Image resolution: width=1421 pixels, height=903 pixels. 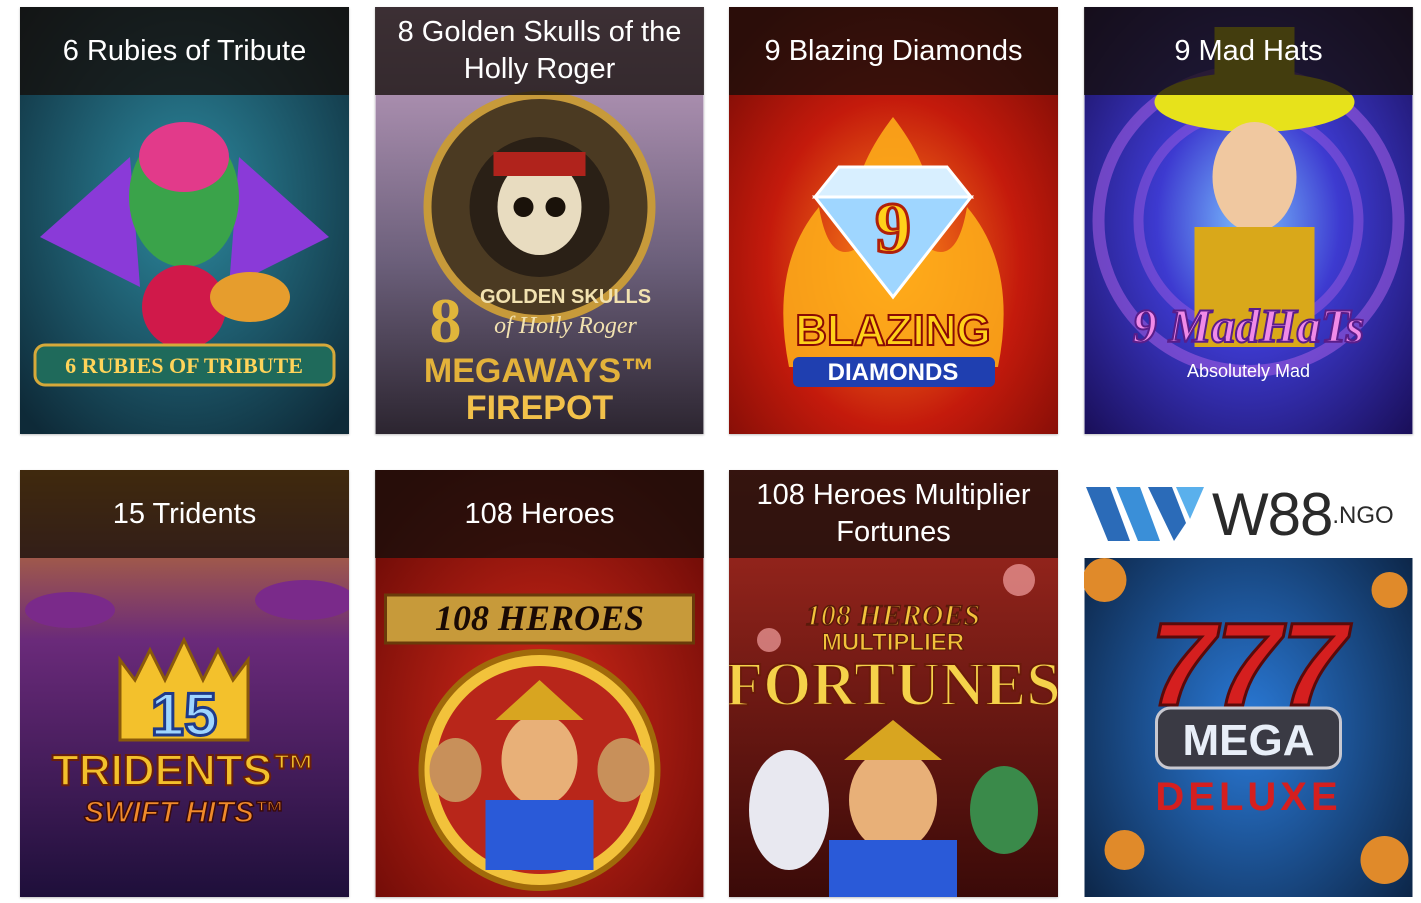 I want to click on art-line: MEGA, so click(x=1249, y=740).